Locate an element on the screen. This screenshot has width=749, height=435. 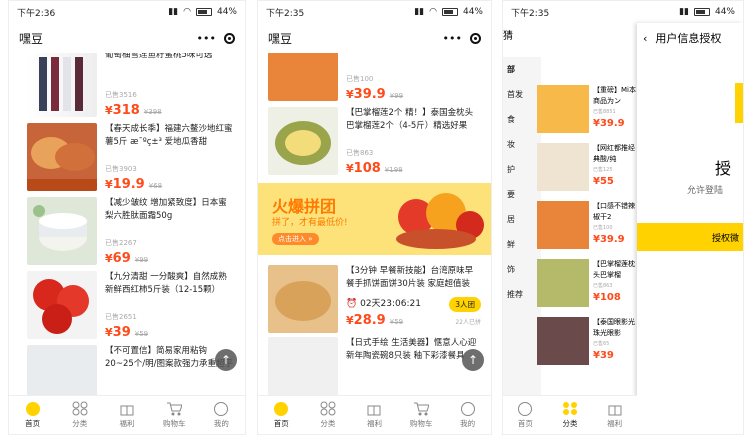
tab-bar: 首页 分类 福利 is located at coordinates (570, 414).